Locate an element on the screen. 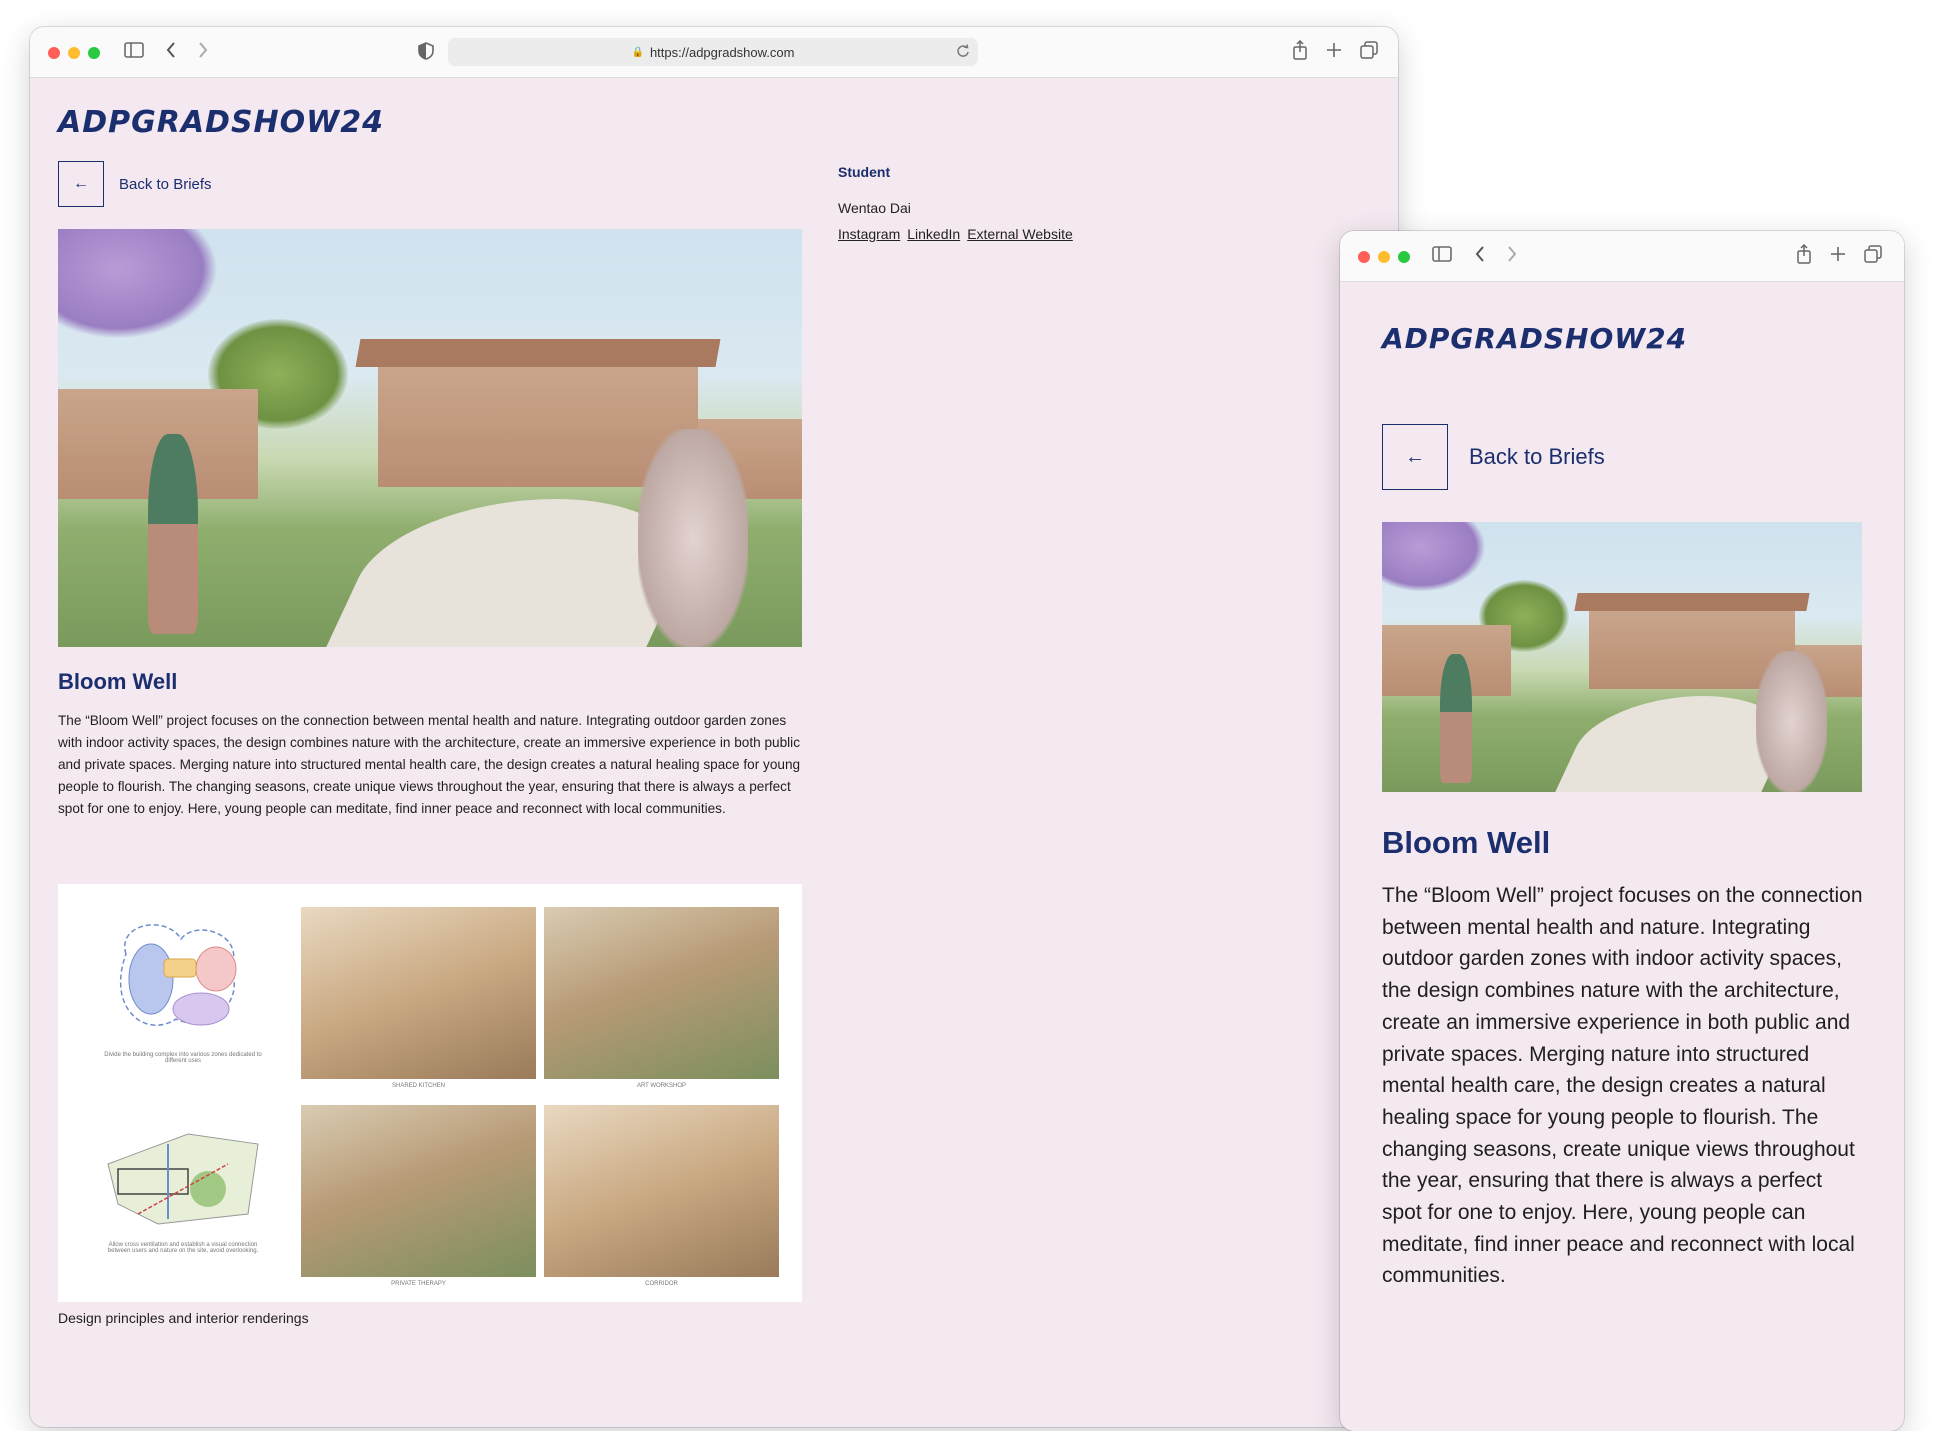 This screenshot has width=1944, height=1431. window-controls-mobile is located at coordinates (1384, 257).